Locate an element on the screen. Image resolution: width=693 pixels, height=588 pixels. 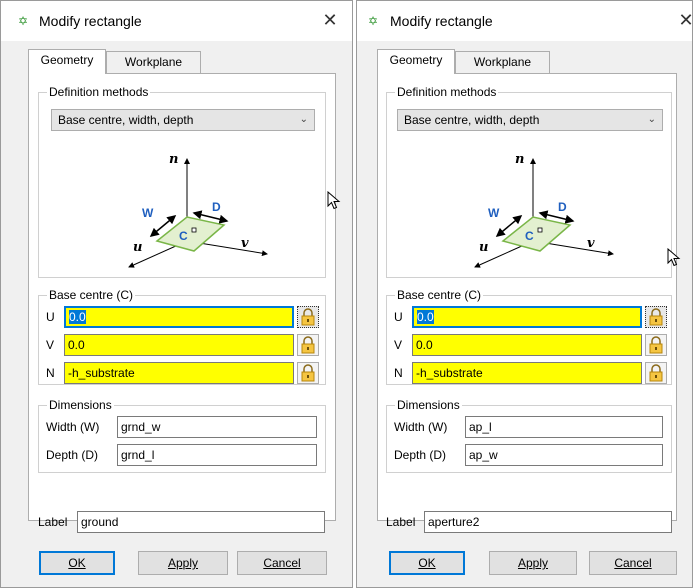
depth-input: grnd_l is located at coordinates (217, 455).